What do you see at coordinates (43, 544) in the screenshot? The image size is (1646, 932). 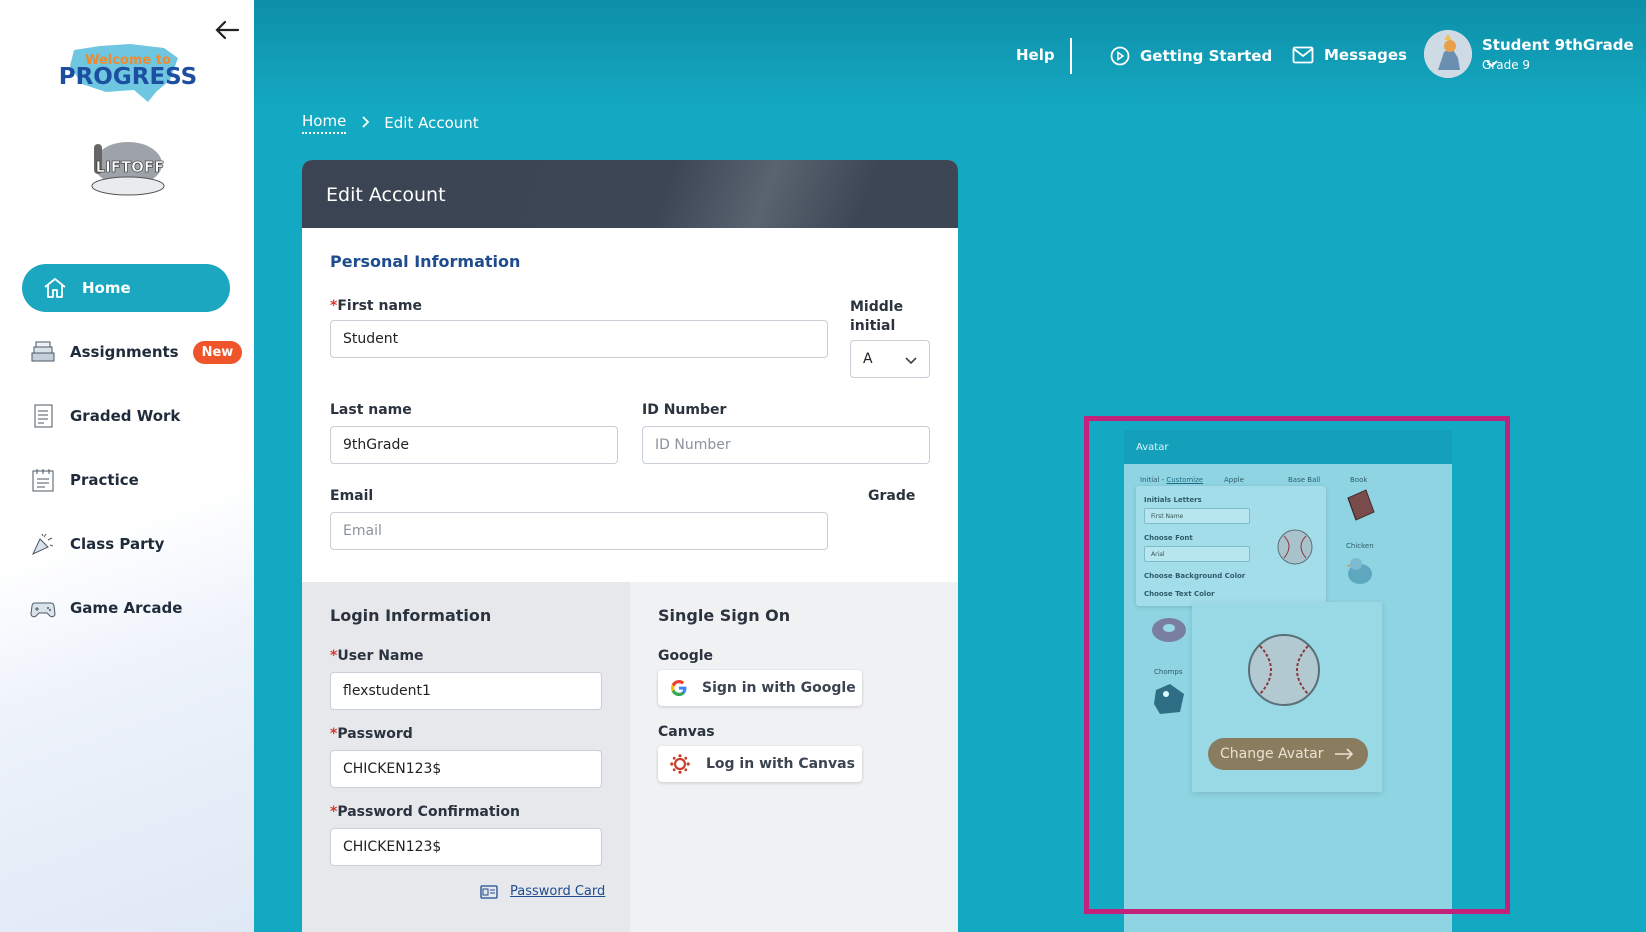 I see `party-popper-icon` at bounding box center [43, 544].